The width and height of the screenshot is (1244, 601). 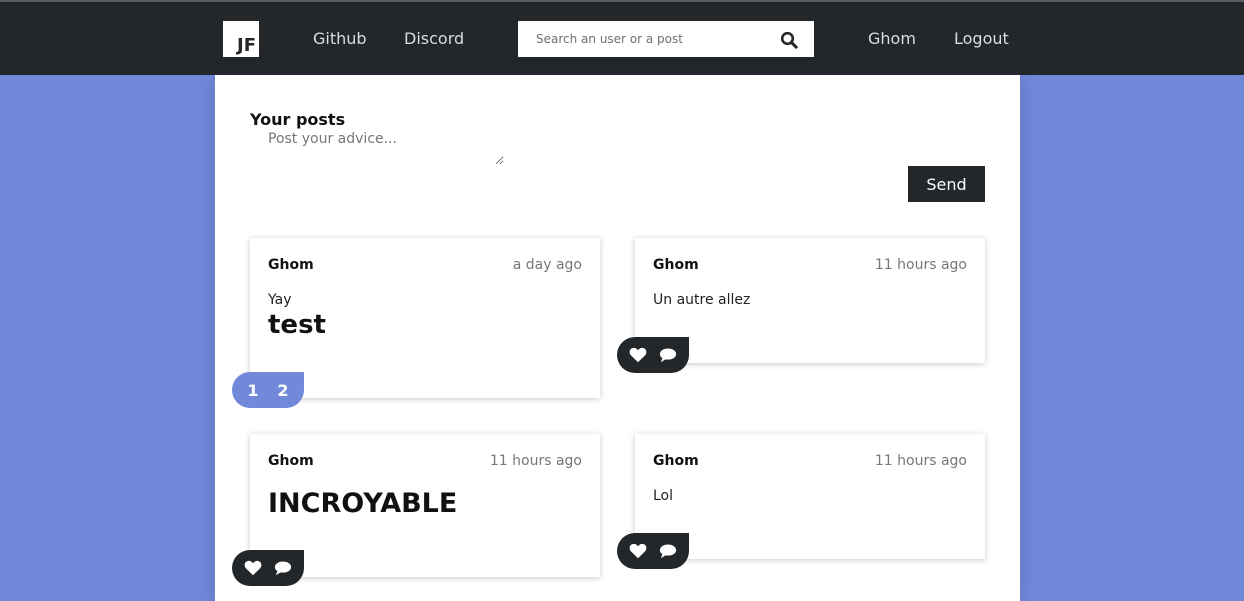 What do you see at coordinates (268, 390) in the screenshot?
I see `post-actions: 1 2` at bounding box center [268, 390].